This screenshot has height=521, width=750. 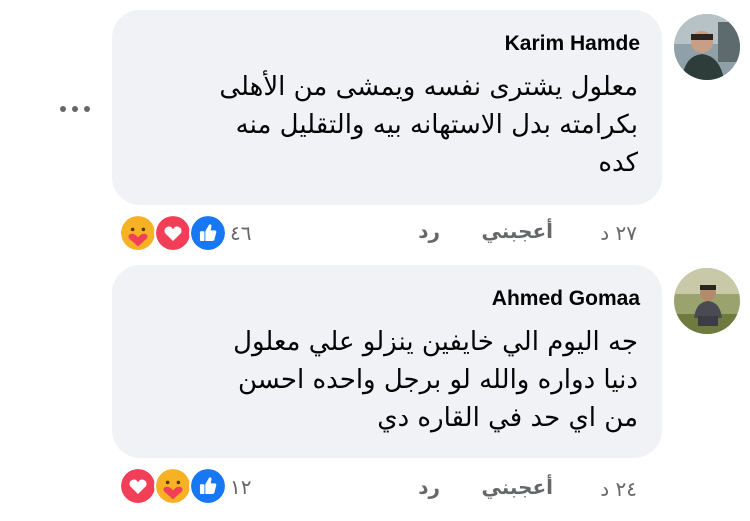 I want to click on avatar-karim-hamde, so click(x=707, y=47).